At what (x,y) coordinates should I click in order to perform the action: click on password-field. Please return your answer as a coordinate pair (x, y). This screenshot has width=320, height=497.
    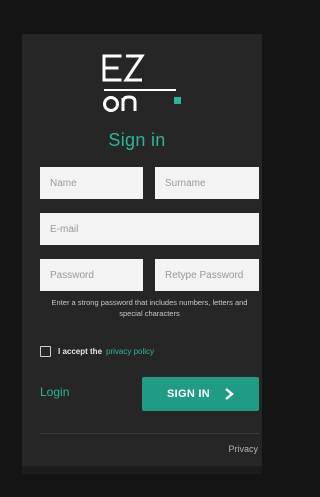
    Looking at the image, I should click on (91, 275).